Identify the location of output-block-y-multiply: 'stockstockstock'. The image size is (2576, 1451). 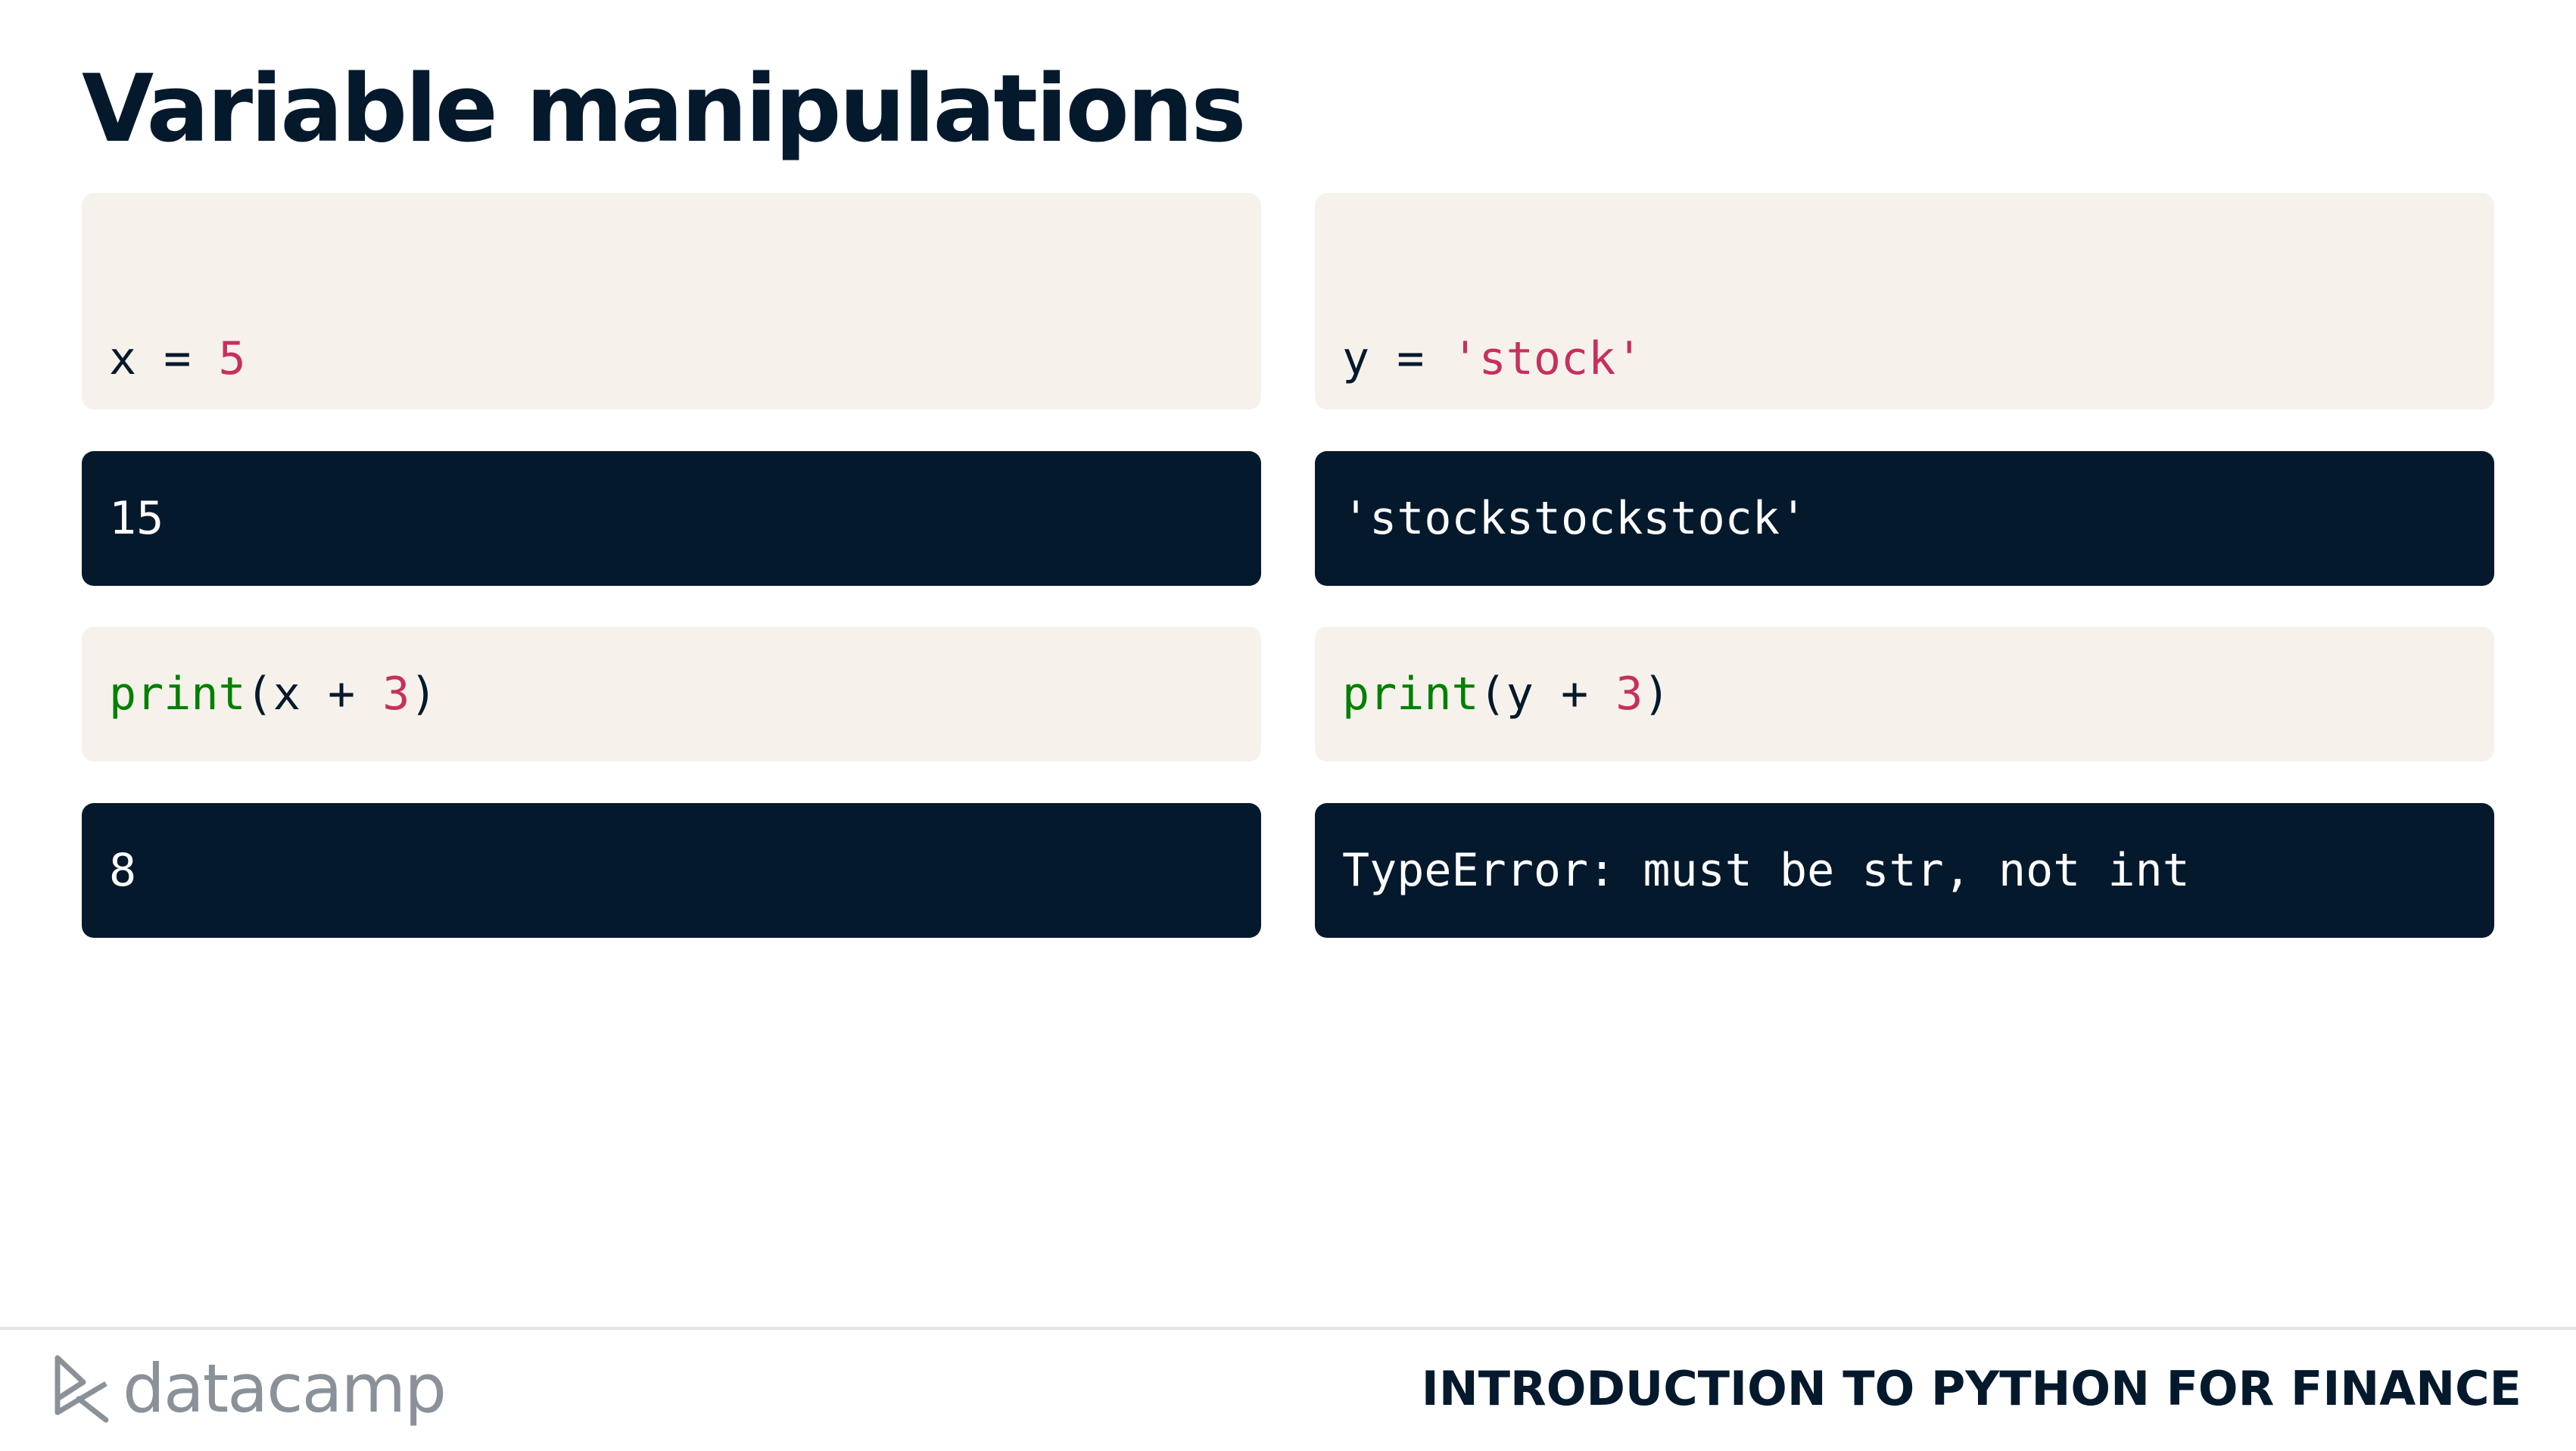
(1904, 518).